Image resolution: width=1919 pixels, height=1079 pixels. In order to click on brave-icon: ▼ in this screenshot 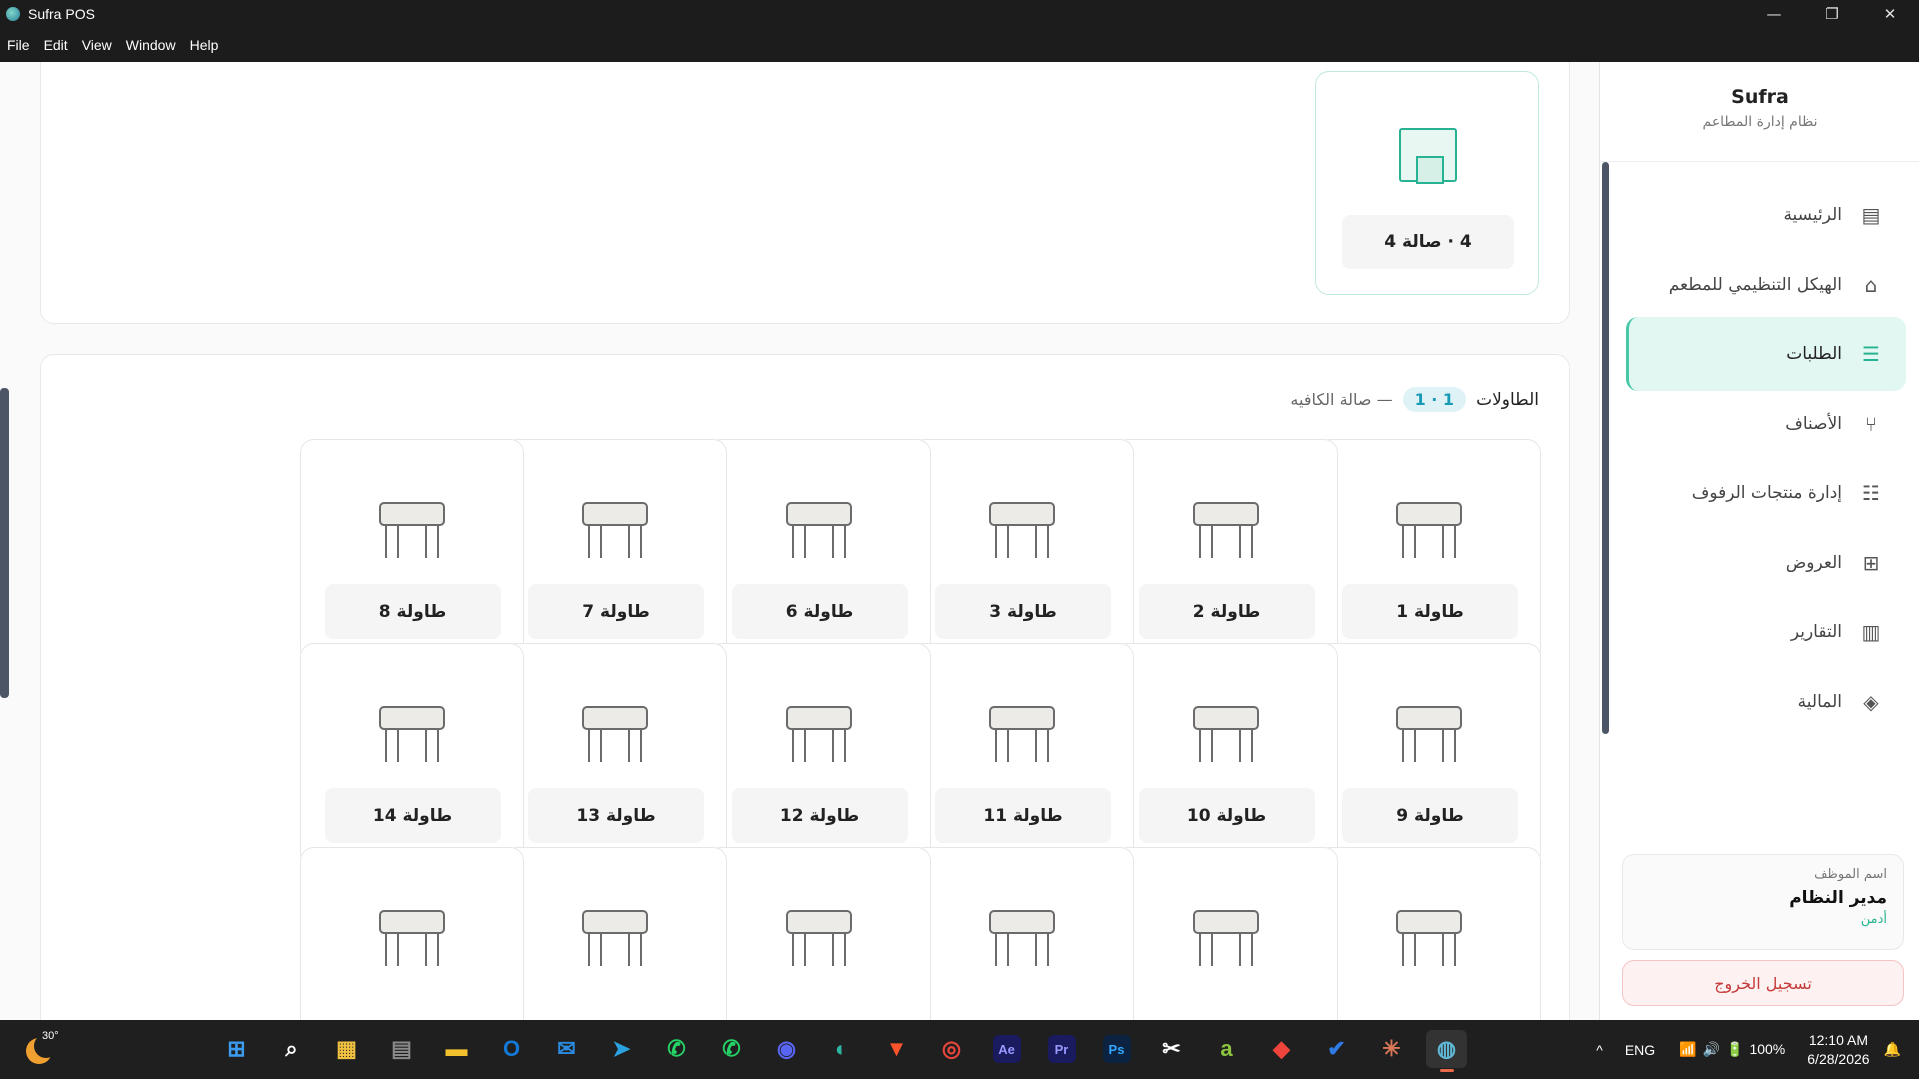, I will do `click(896, 1049)`.